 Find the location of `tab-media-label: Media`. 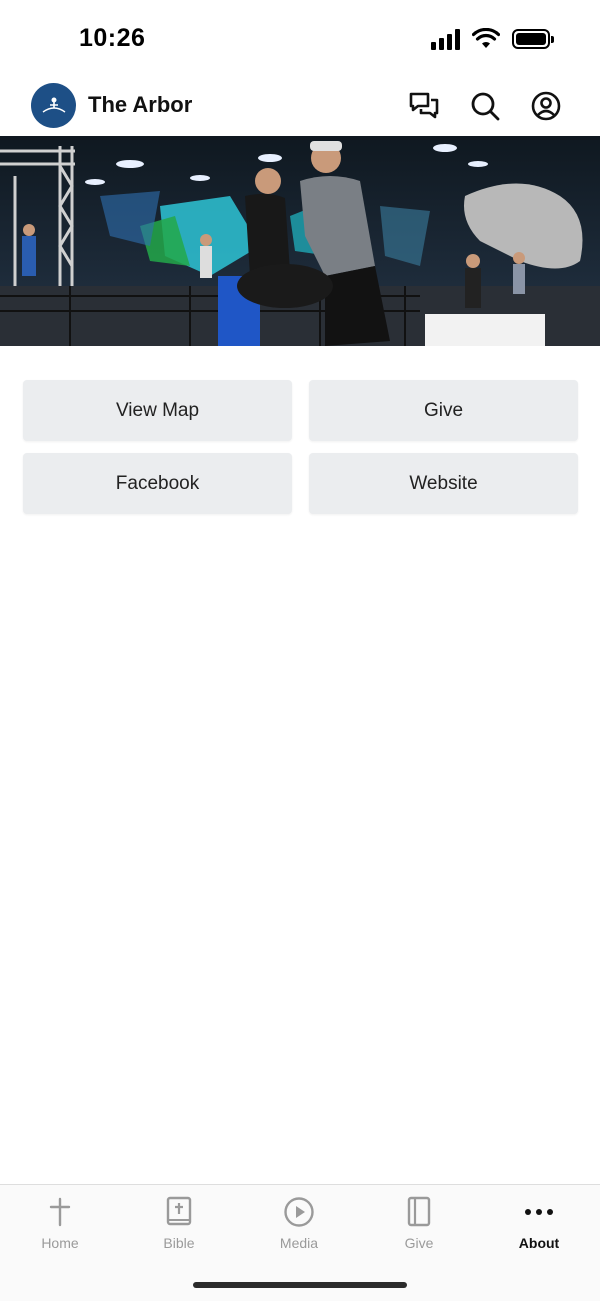

tab-media-label: Media is located at coordinates (299, 1243).